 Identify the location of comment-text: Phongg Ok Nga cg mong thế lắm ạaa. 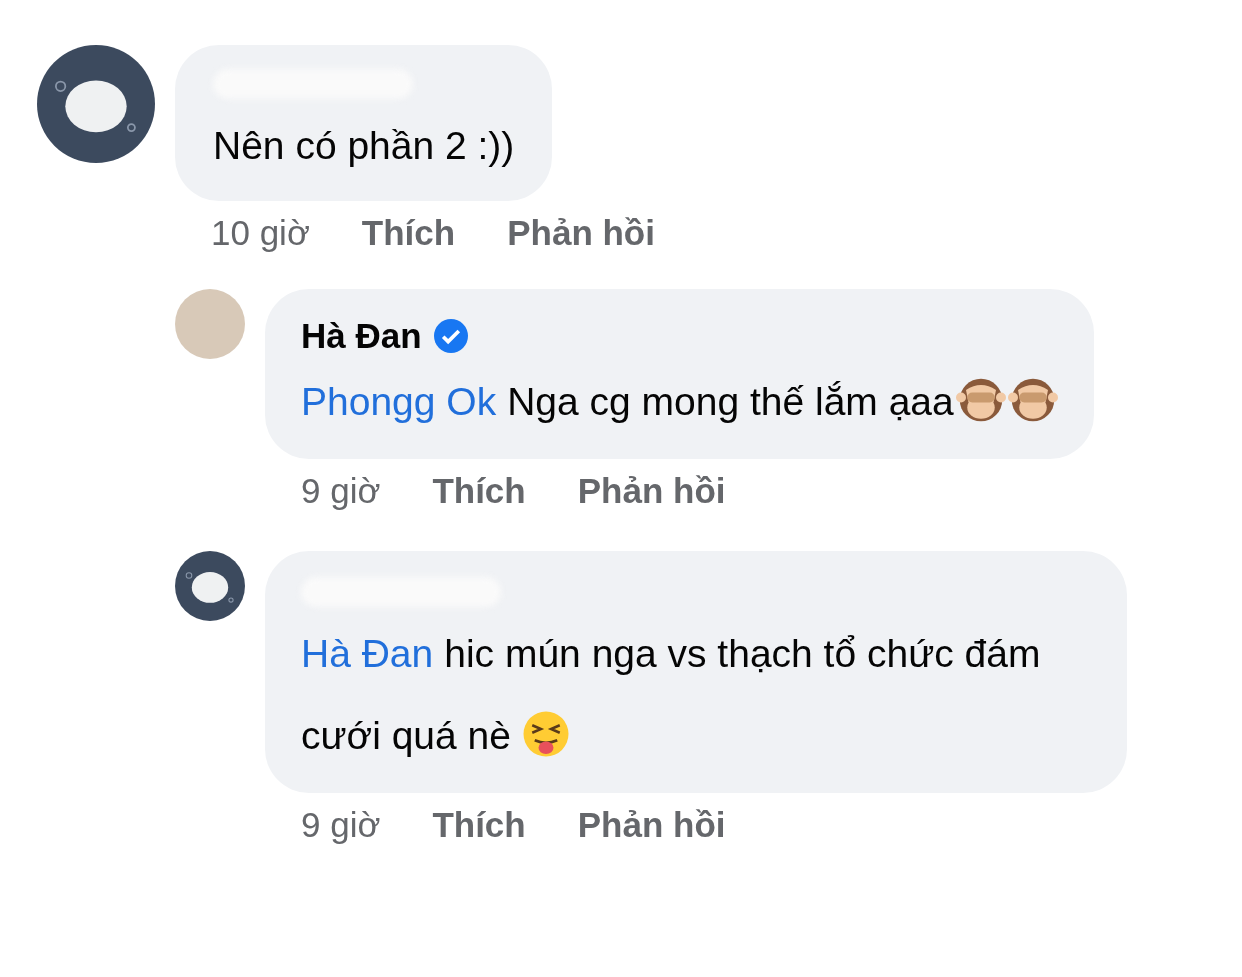
(679, 402).